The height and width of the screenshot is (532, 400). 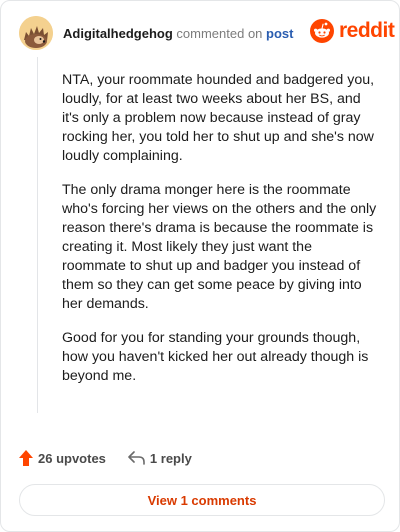 I want to click on comment-actions: 26 upvotes 1 reply, so click(x=105, y=458).